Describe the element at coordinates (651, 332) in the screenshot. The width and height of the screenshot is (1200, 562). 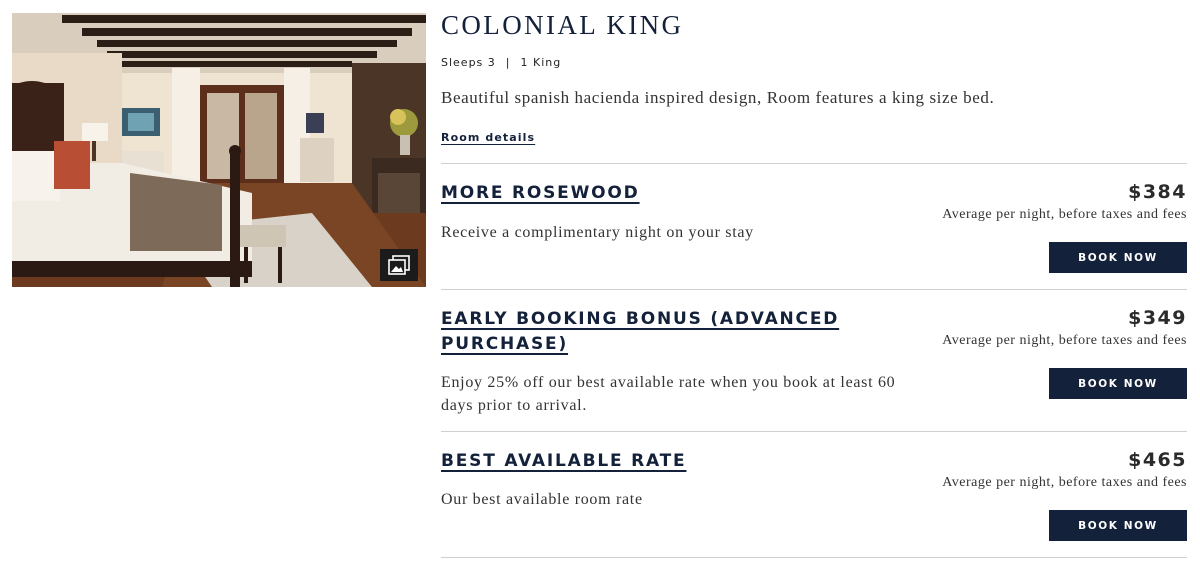
I see `rate-name: EARLY BOOKING BONUS (ADVANCED PURCHASE)` at that location.